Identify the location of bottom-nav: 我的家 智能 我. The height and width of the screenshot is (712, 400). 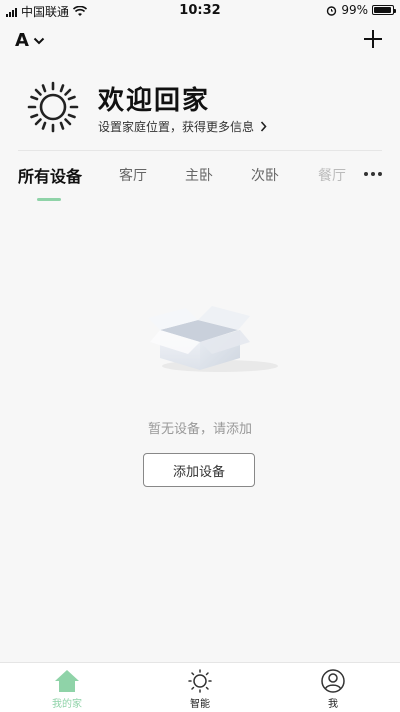
(200, 687).